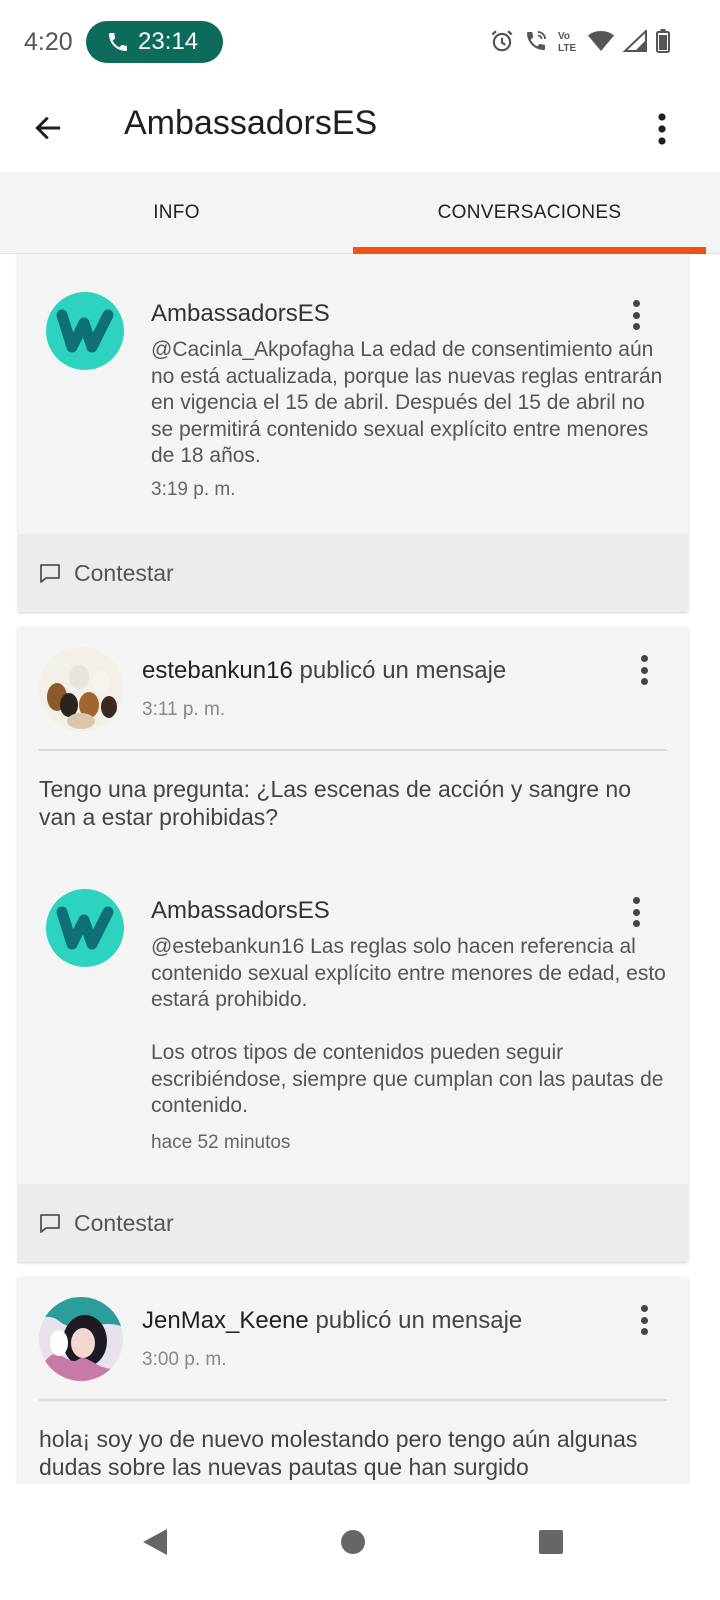 This screenshot has width=720, height=1600. Describe the element at coordinates (536, 40) in the screenshot. I see `wifi-call-icon` at that location.